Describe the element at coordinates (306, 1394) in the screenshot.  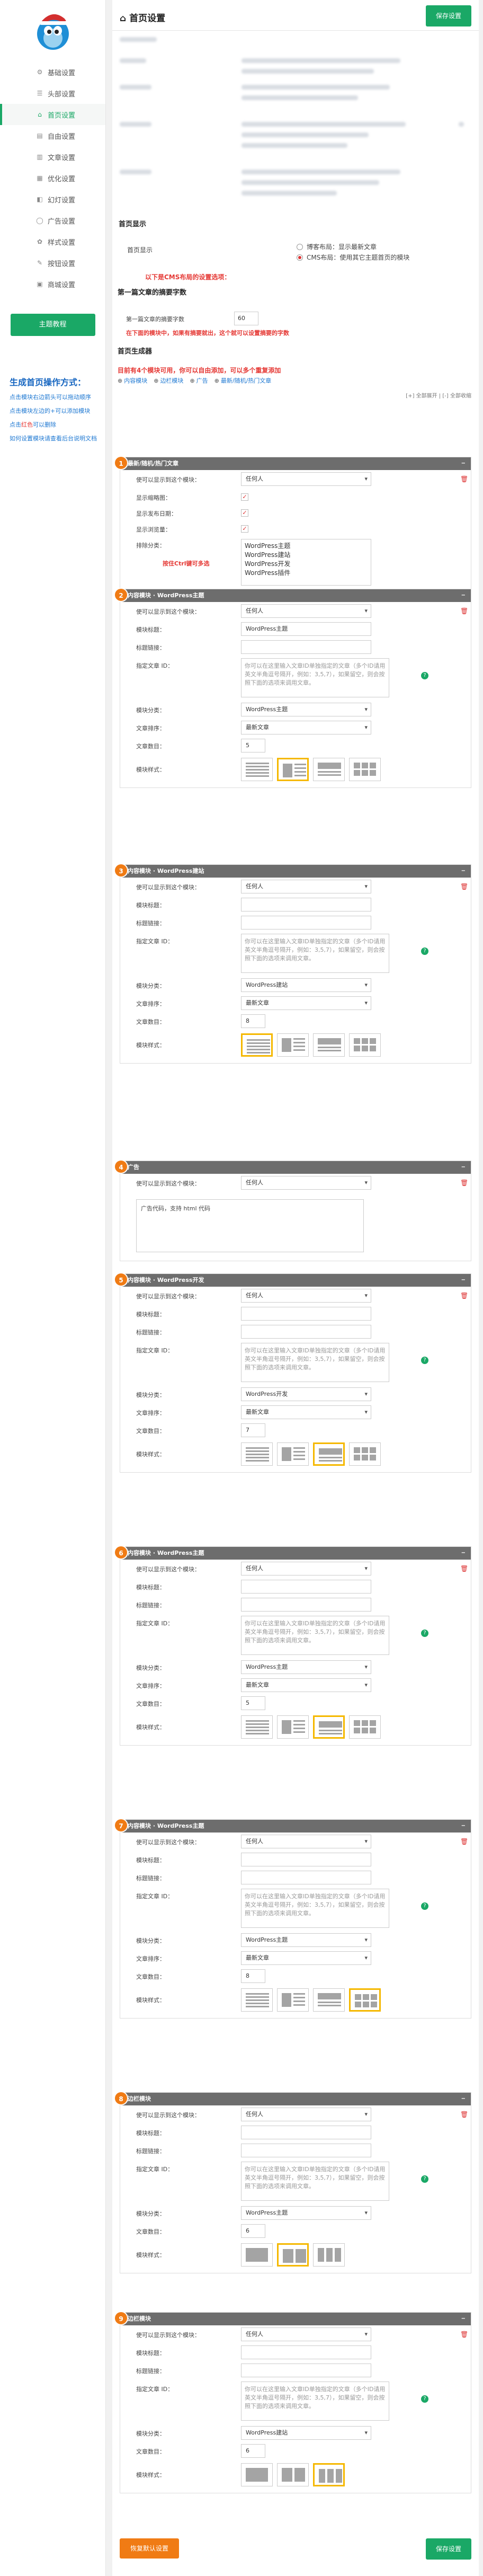
I see `category-select: WordPress开发` at that location.